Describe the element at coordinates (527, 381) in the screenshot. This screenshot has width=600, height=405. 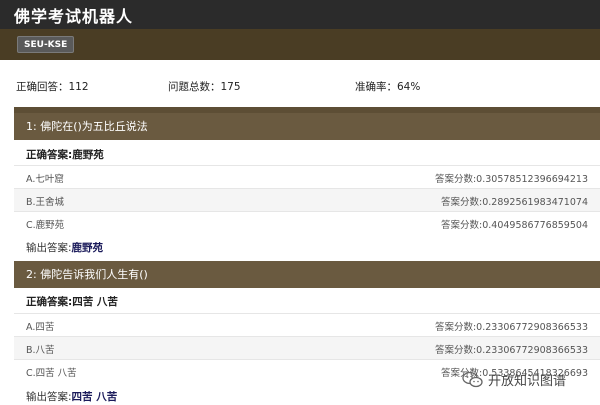
I see `watermark-text: 开放知识图谱` at that location.